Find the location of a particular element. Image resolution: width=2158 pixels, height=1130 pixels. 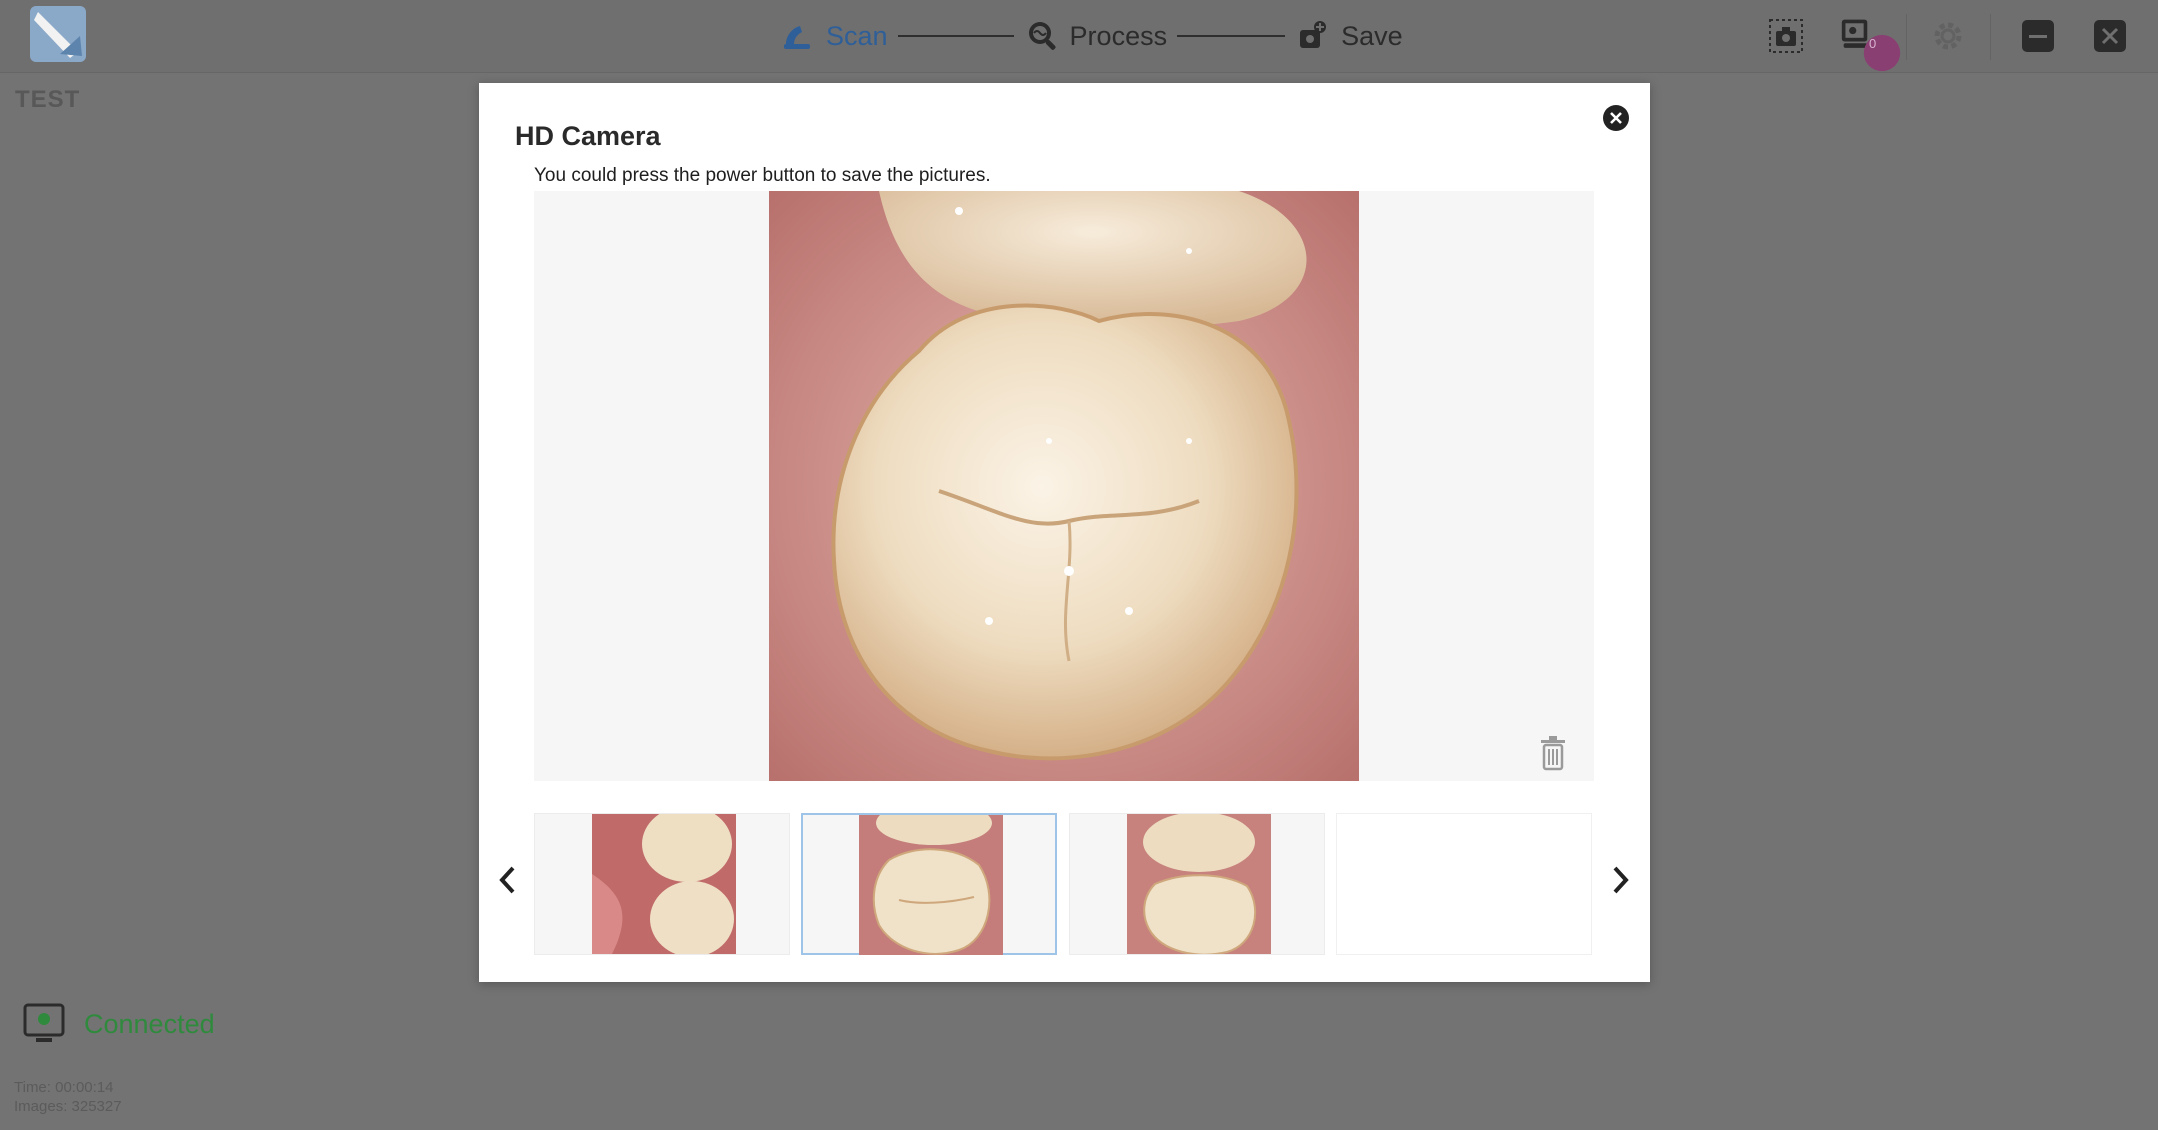

next-thumbnails-button is located at coordinates (1620, 880).